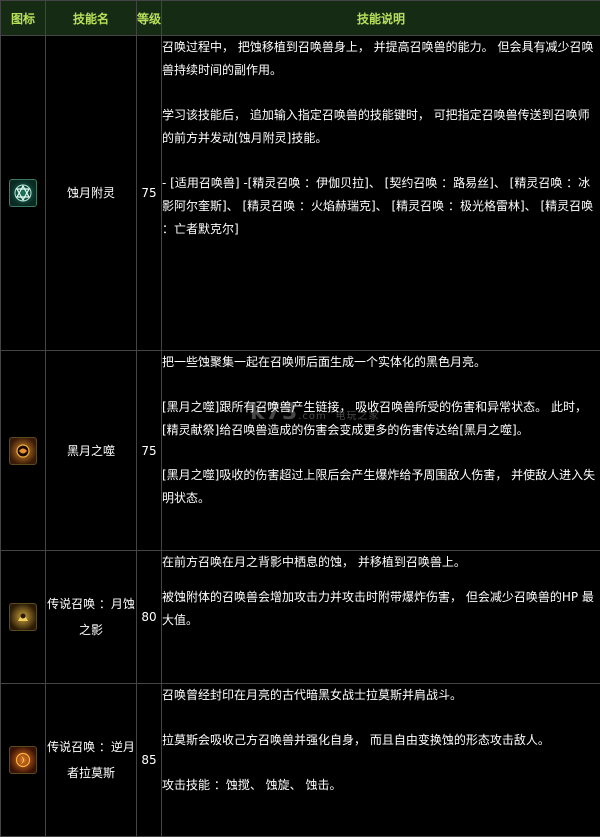  What do you see at coordinates (381, 695) in the screenshot?
I see `desc-paragraph: 召唤曾经封印在月亮的古代暗黑女战士拉莫斯并肩战斗。` at bounding box center [381, 695].